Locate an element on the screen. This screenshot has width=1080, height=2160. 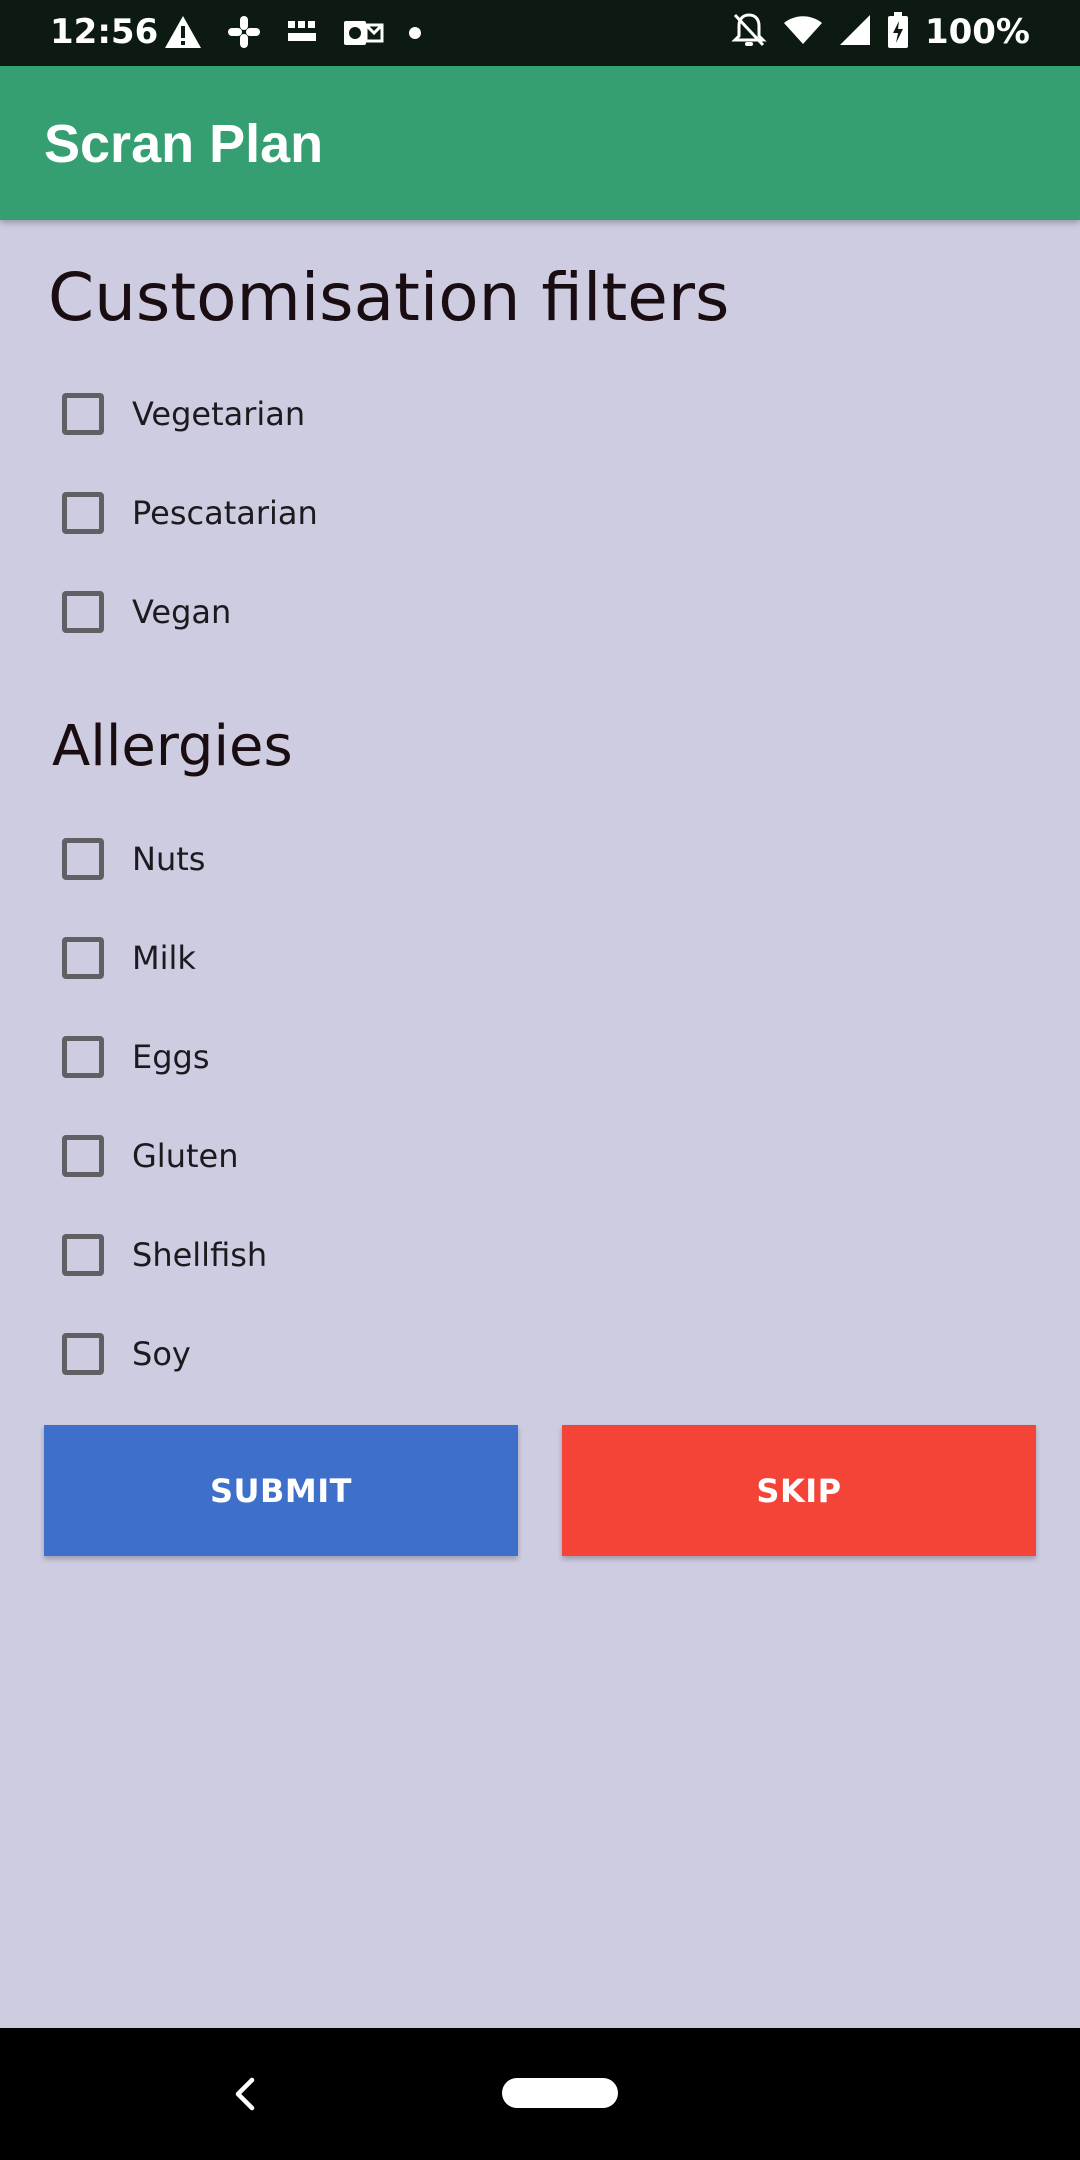
wifi-icon is located at coordinates (803, 32).